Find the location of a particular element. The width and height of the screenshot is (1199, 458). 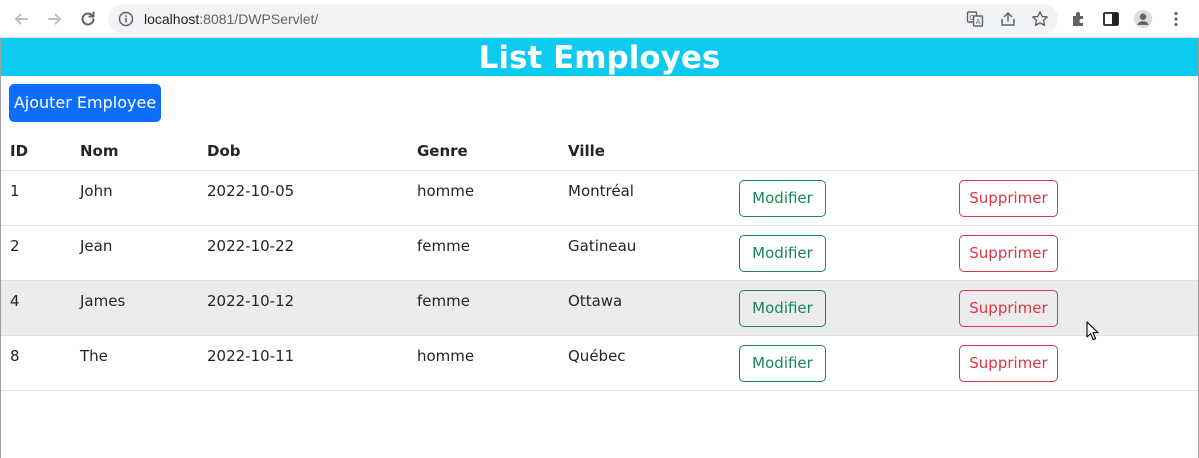

mouse-cursor-icon is located at coordinates (1093, 331).